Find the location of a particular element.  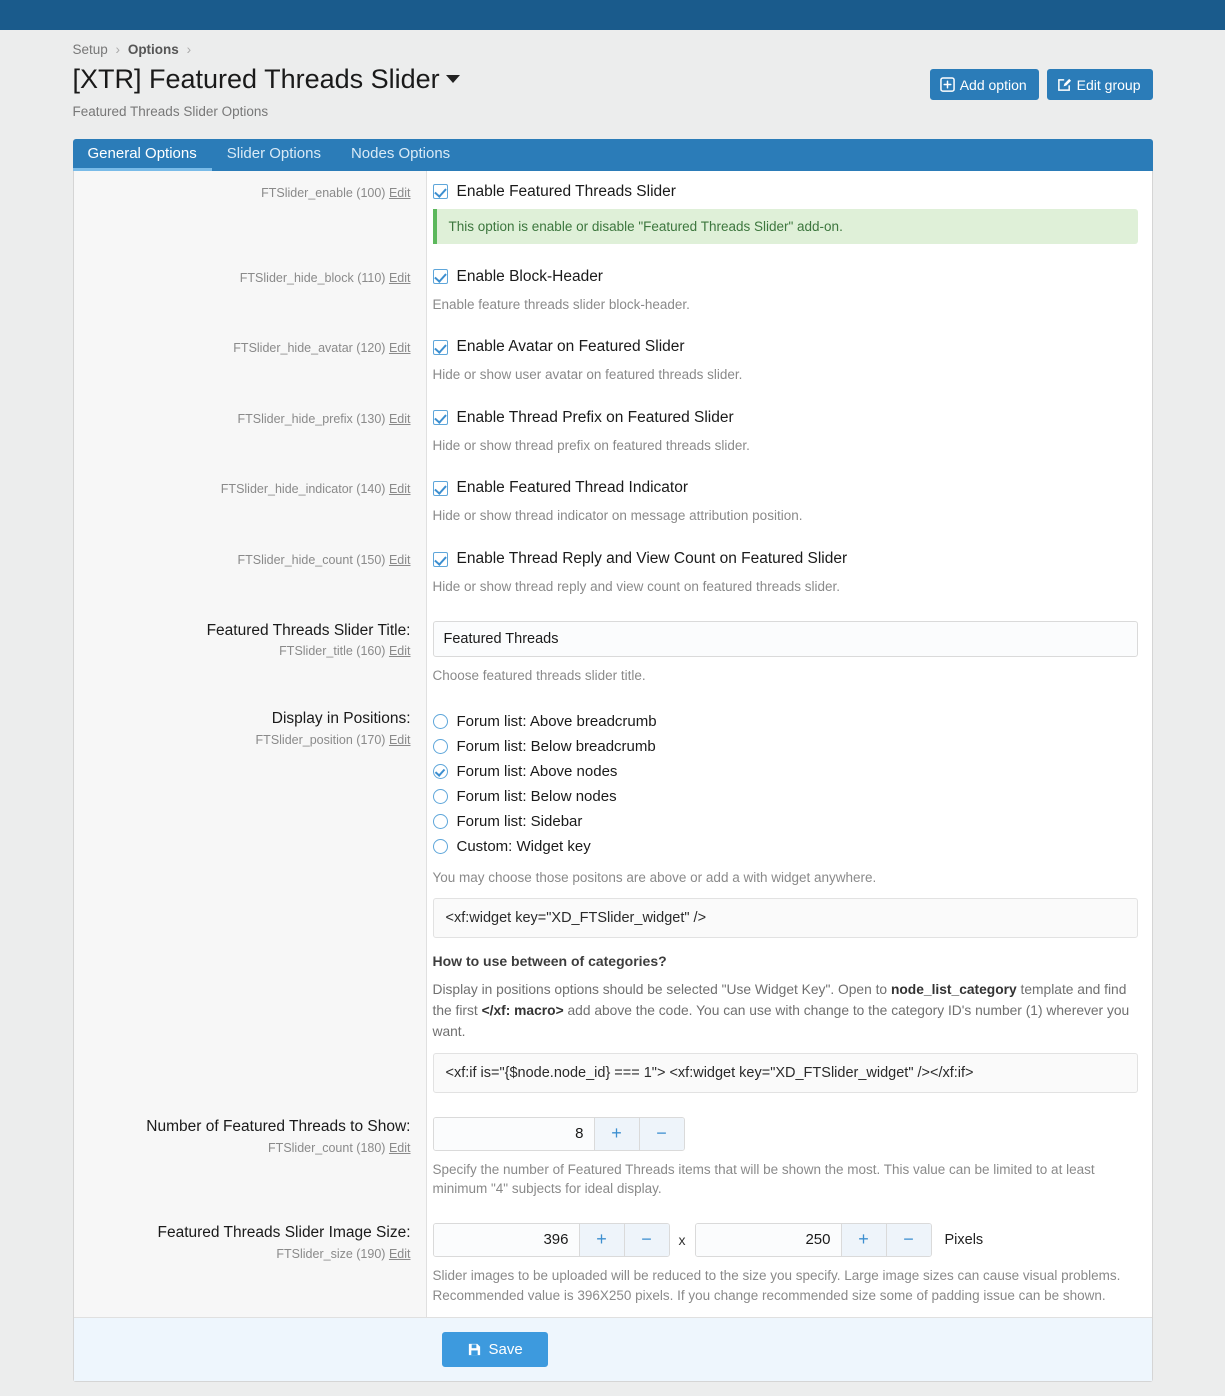

option-key-label: FTSlider_count (180) Edit is located at coordinates (247, 1149).